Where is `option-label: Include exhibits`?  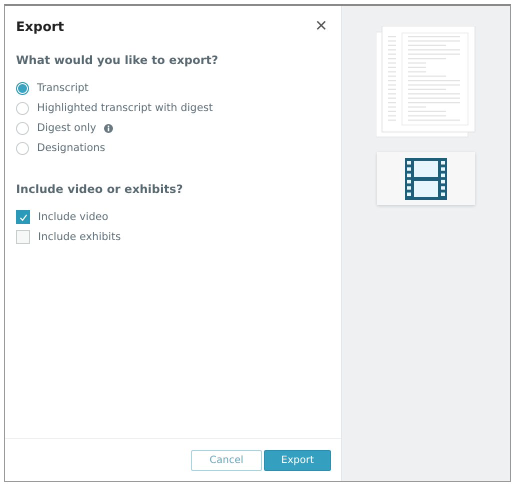 option-label: Include exhibits is located at coordinates (79, 237).